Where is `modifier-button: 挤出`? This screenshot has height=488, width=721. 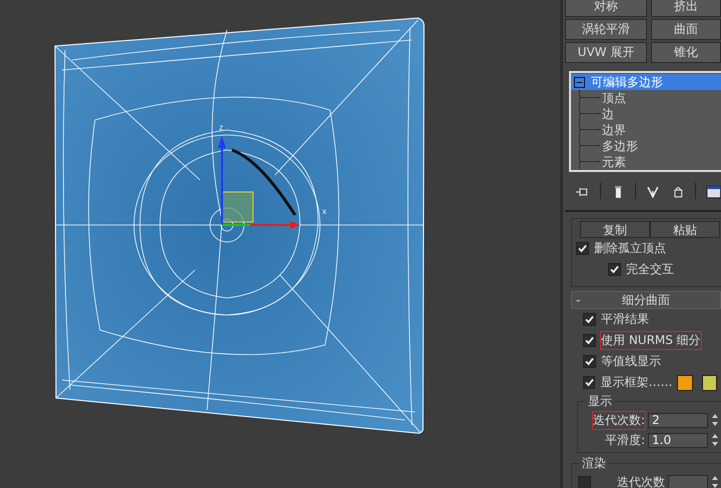 modifier-button: 挤出 is located at coordinates (686, 8).